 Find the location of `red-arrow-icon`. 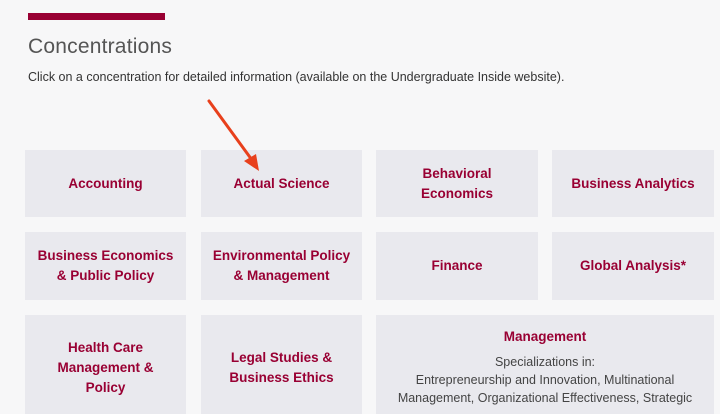

red-arrow-icon is located at coordinates (233, 135).